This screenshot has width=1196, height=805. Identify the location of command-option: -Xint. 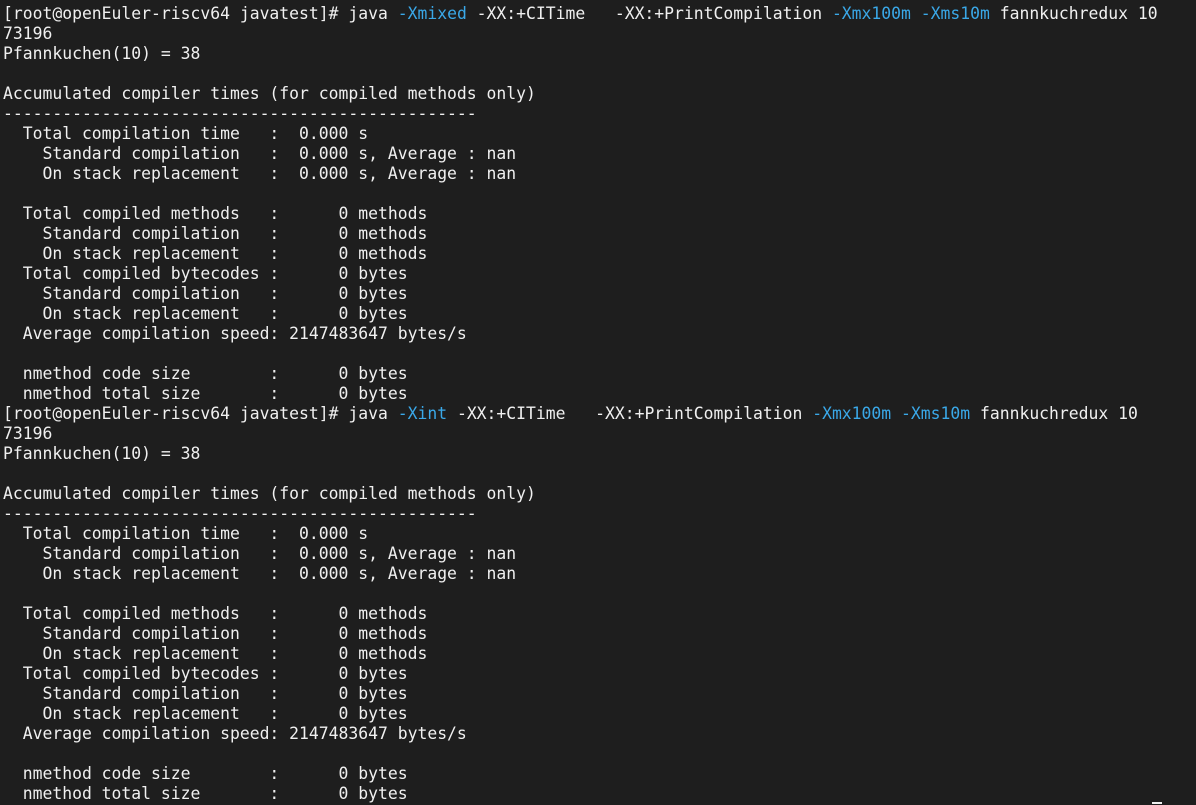
(422, 413).